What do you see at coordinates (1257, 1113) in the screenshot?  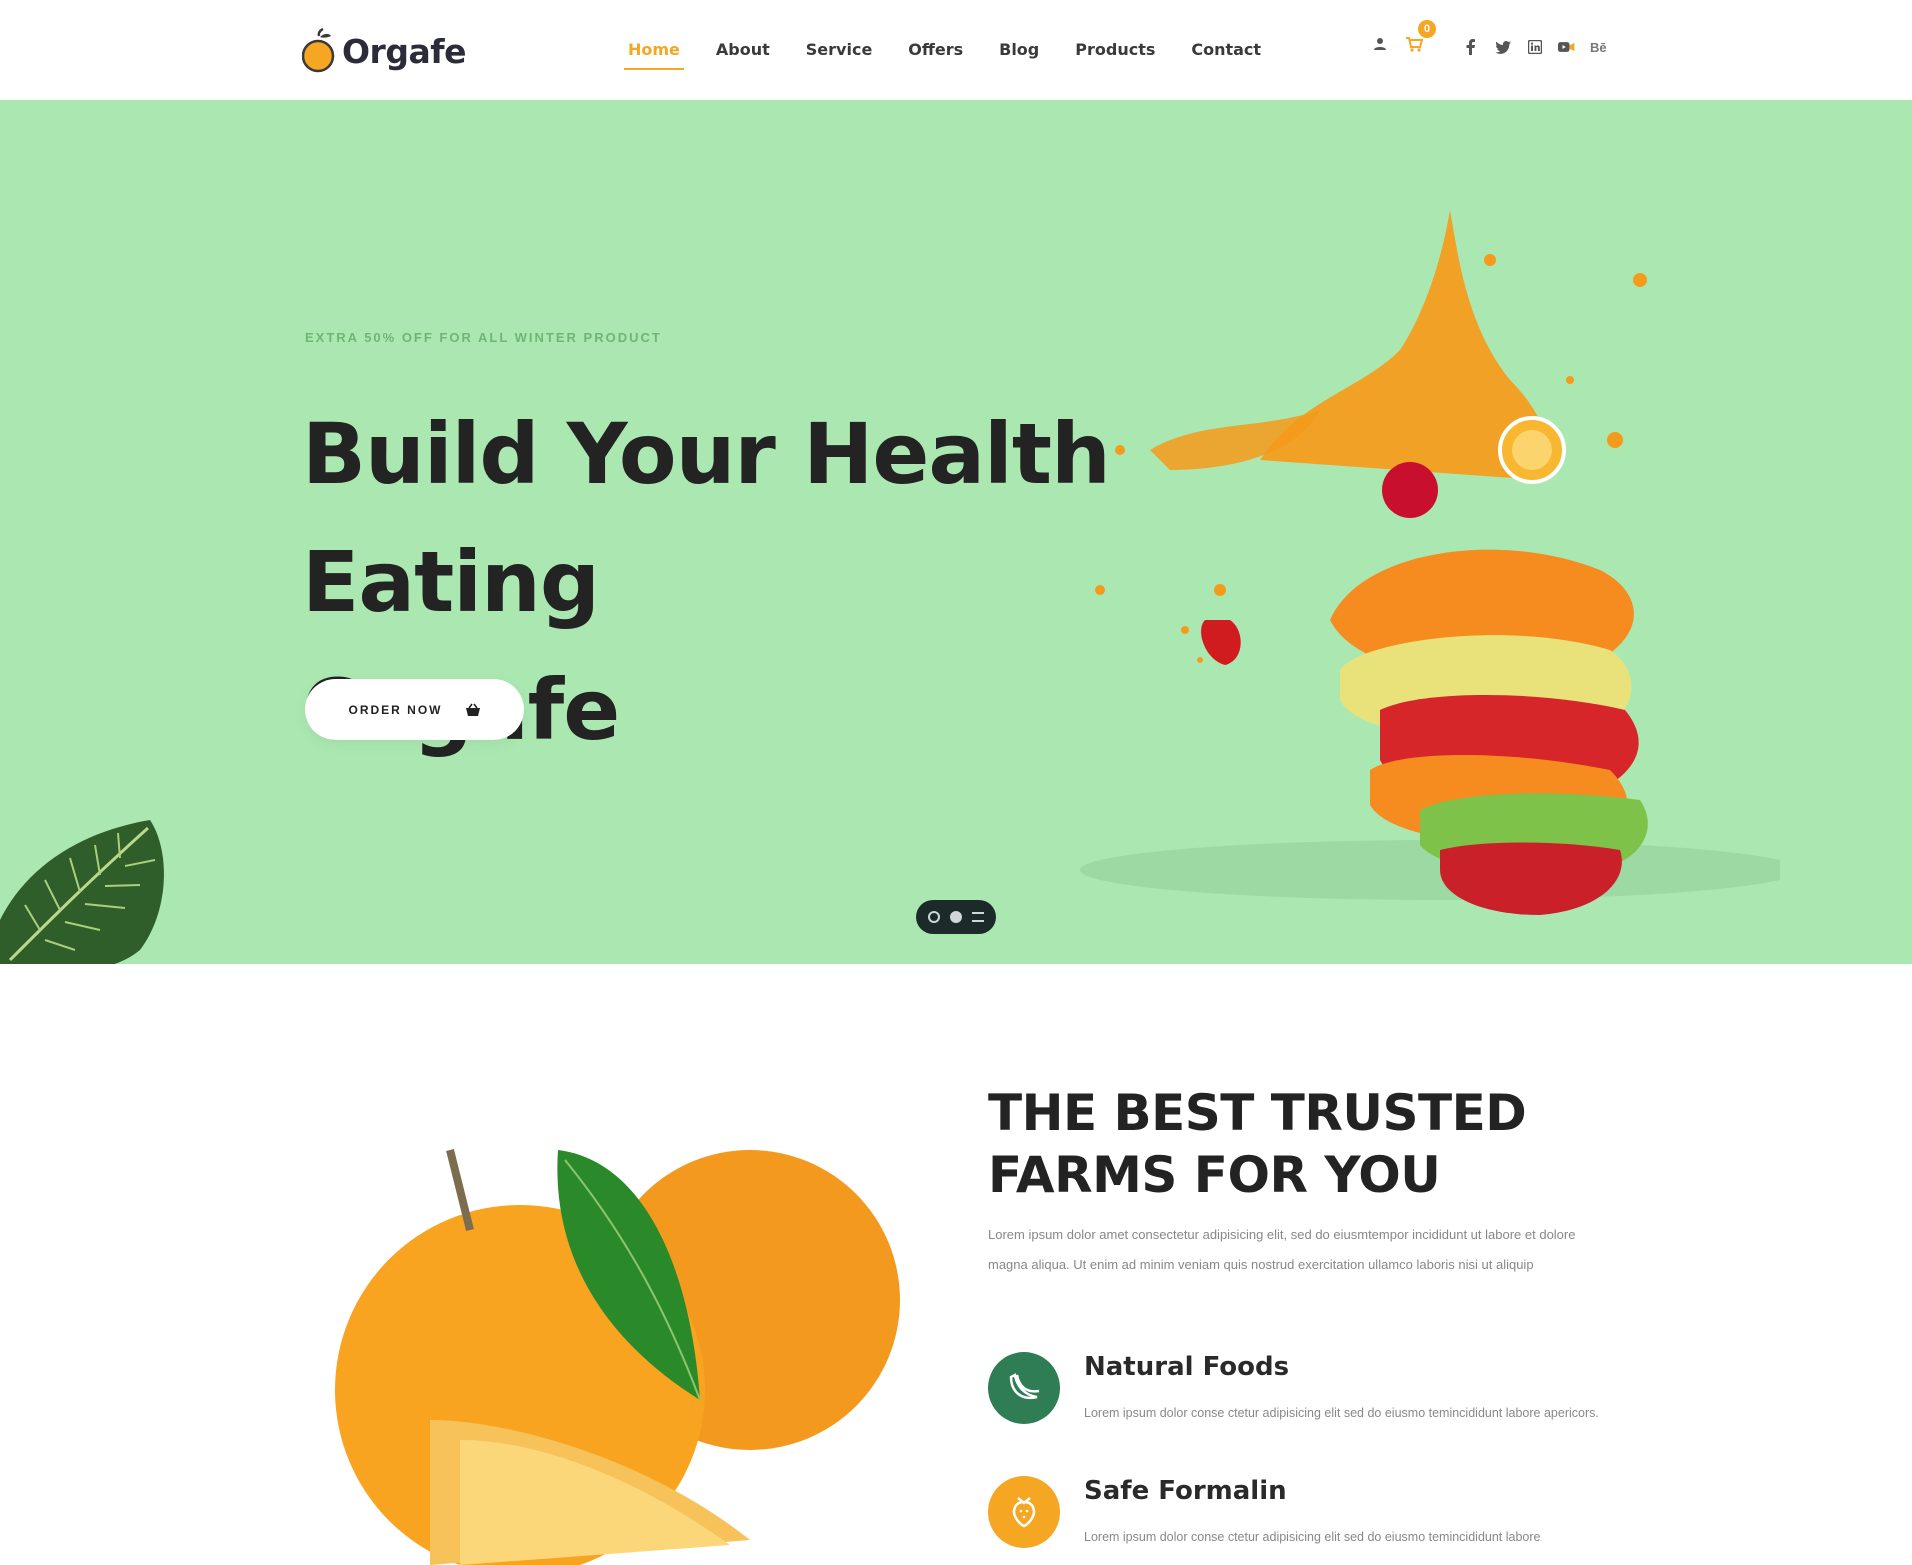 I see `about-title-line1: THE BEST TRUSTED` at bounding box center [1257, 1113].